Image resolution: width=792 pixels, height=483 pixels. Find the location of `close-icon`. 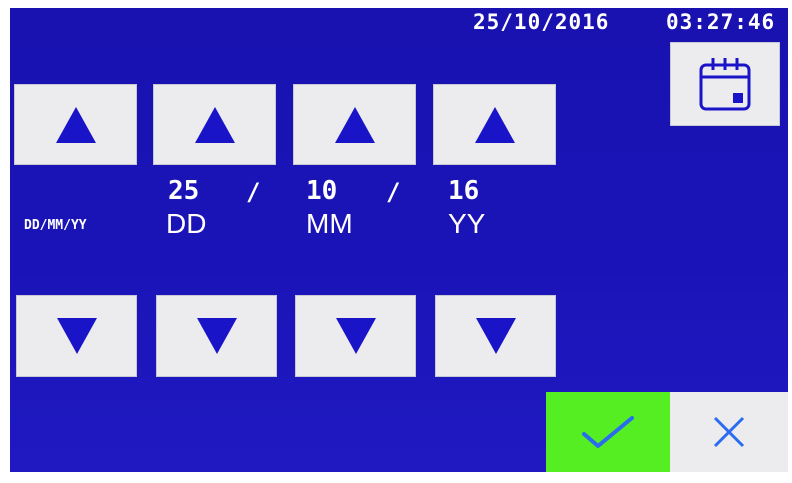

close-icon is located at coordinates (729, 432).